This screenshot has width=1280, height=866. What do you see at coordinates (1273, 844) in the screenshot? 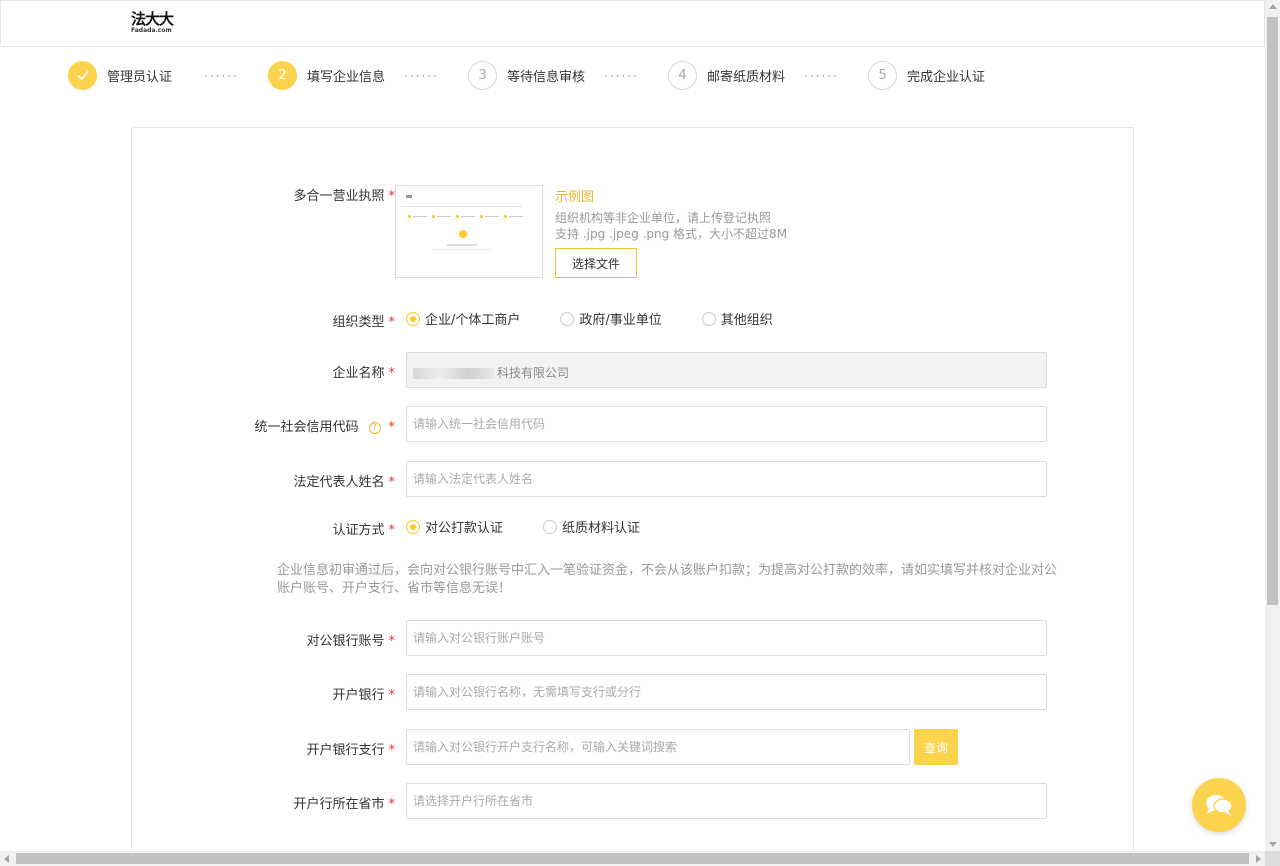
I see `scroll-down-arrow-icon` at bounding box center [1273, 844].